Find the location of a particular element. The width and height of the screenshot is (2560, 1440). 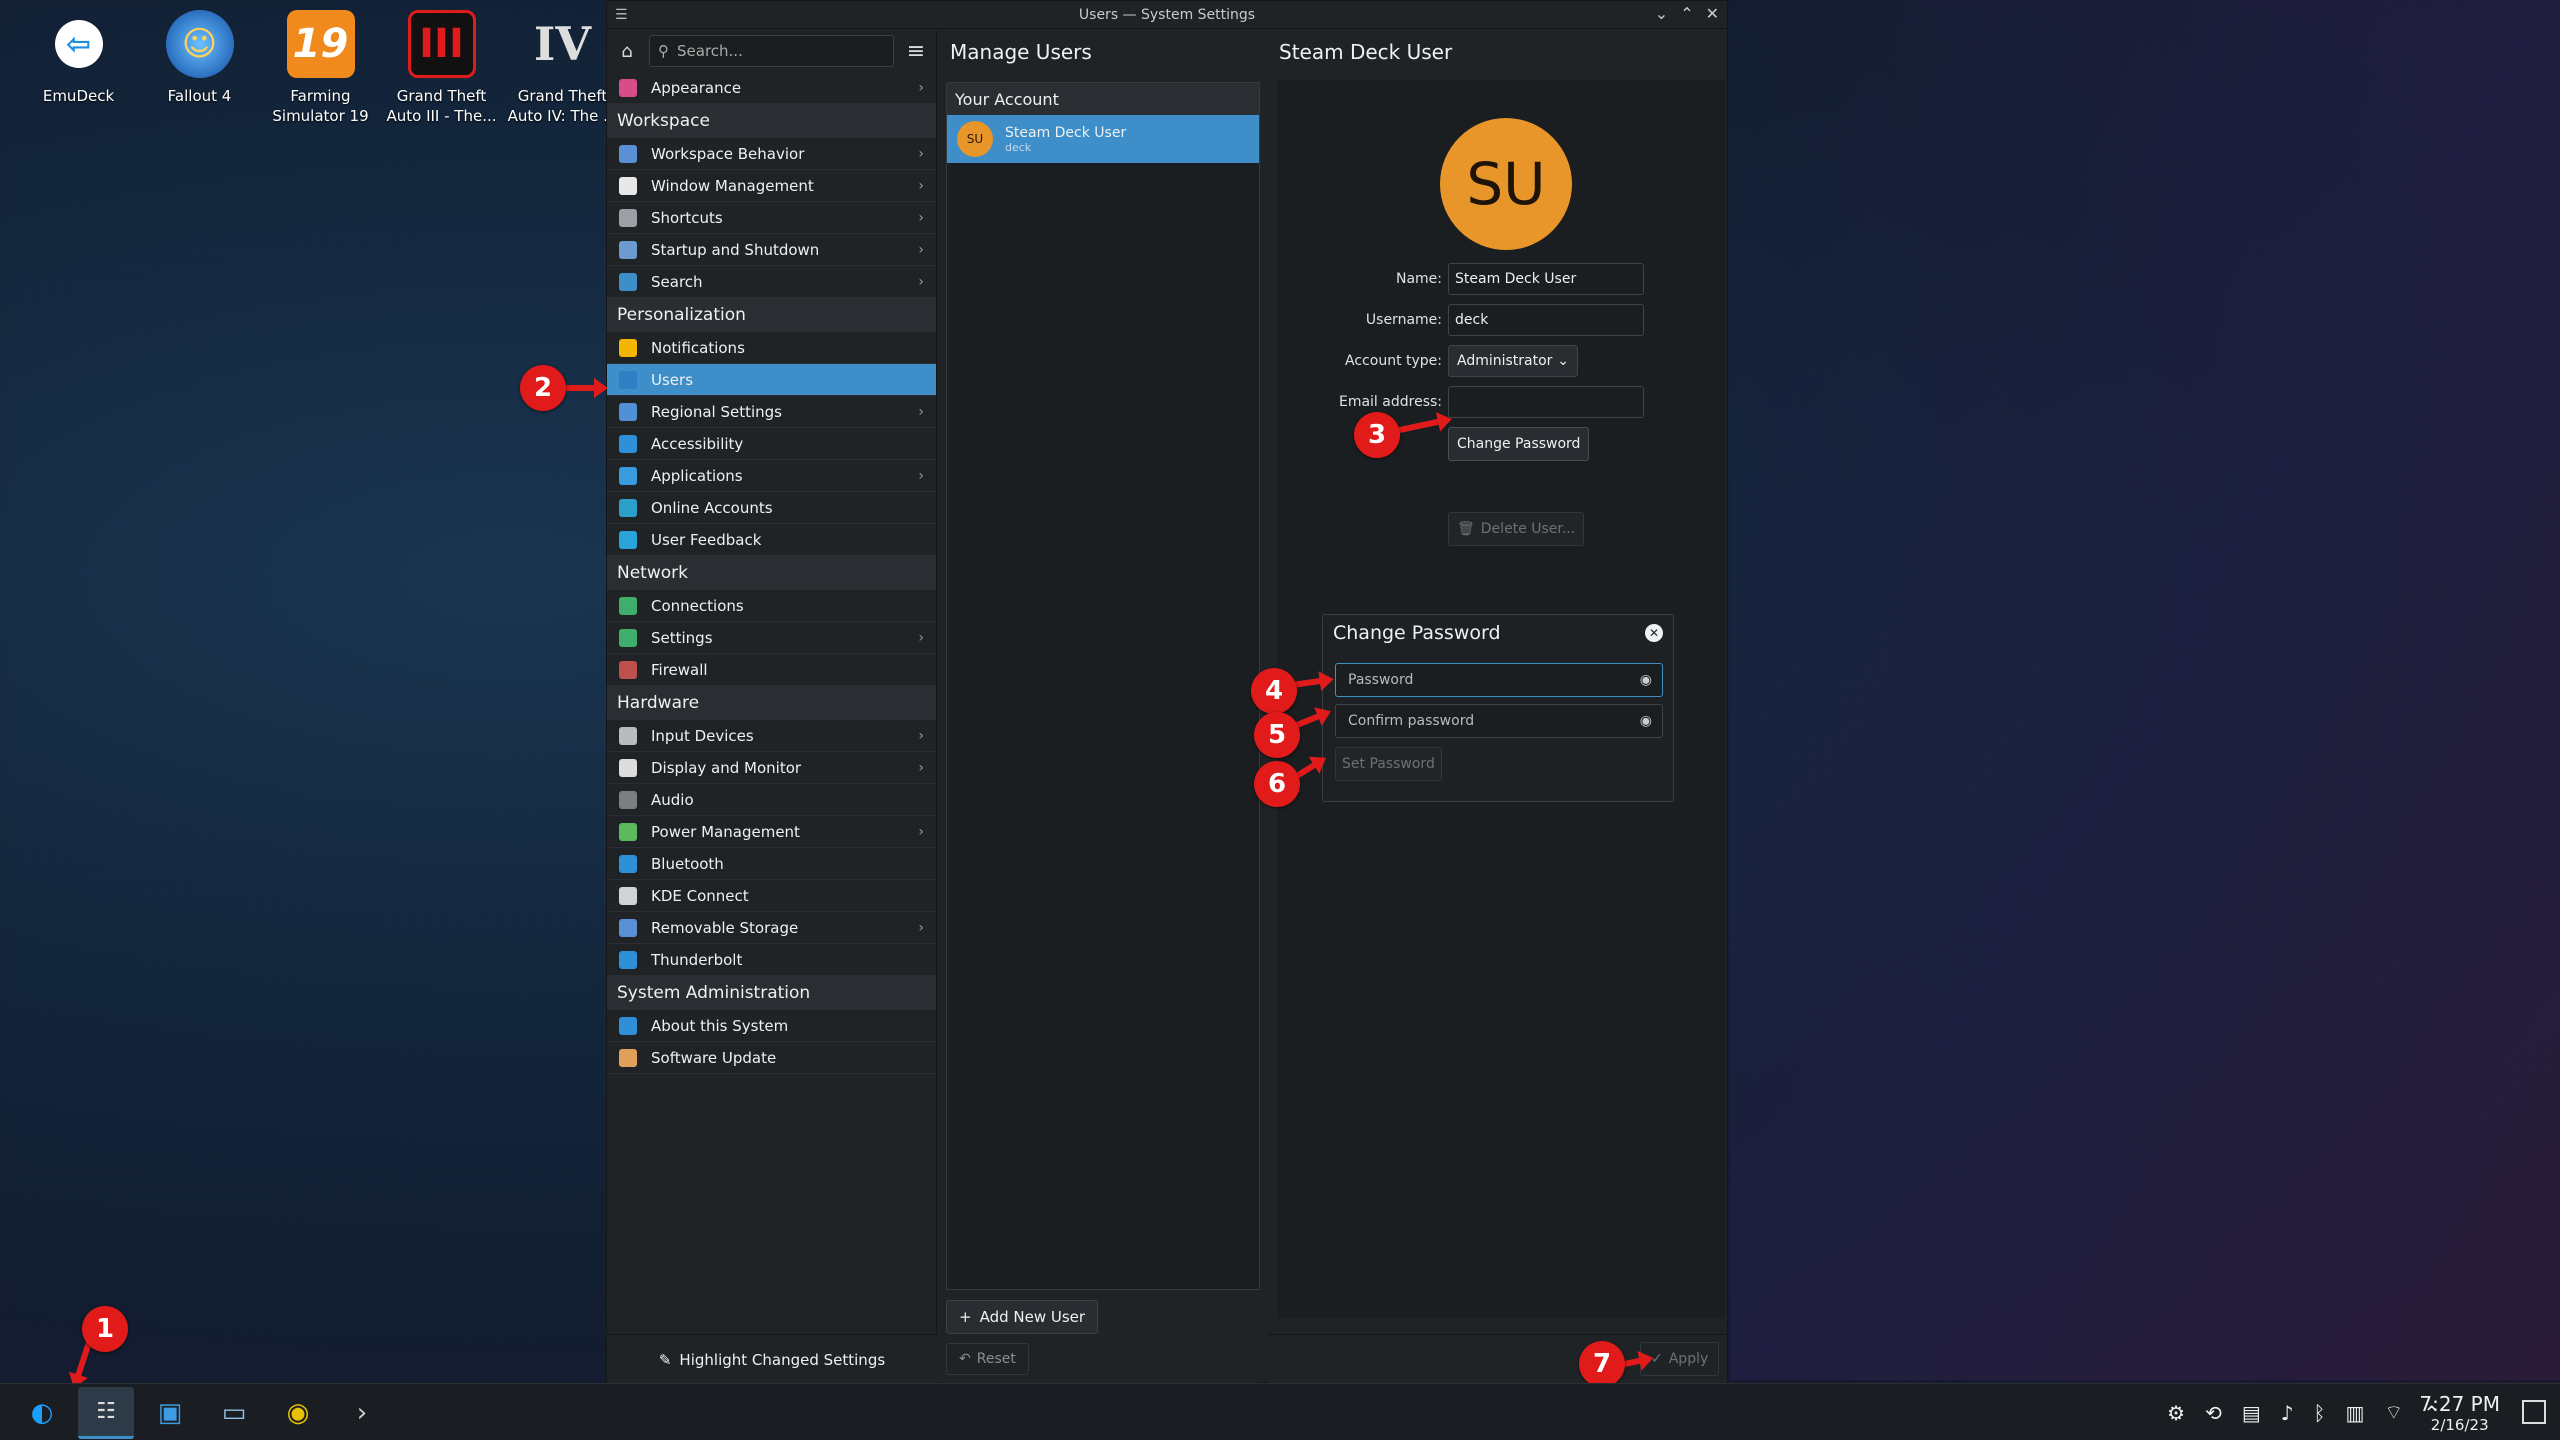

bluetooth-icon: ᛒ is located at coordinates (2320, 1413).